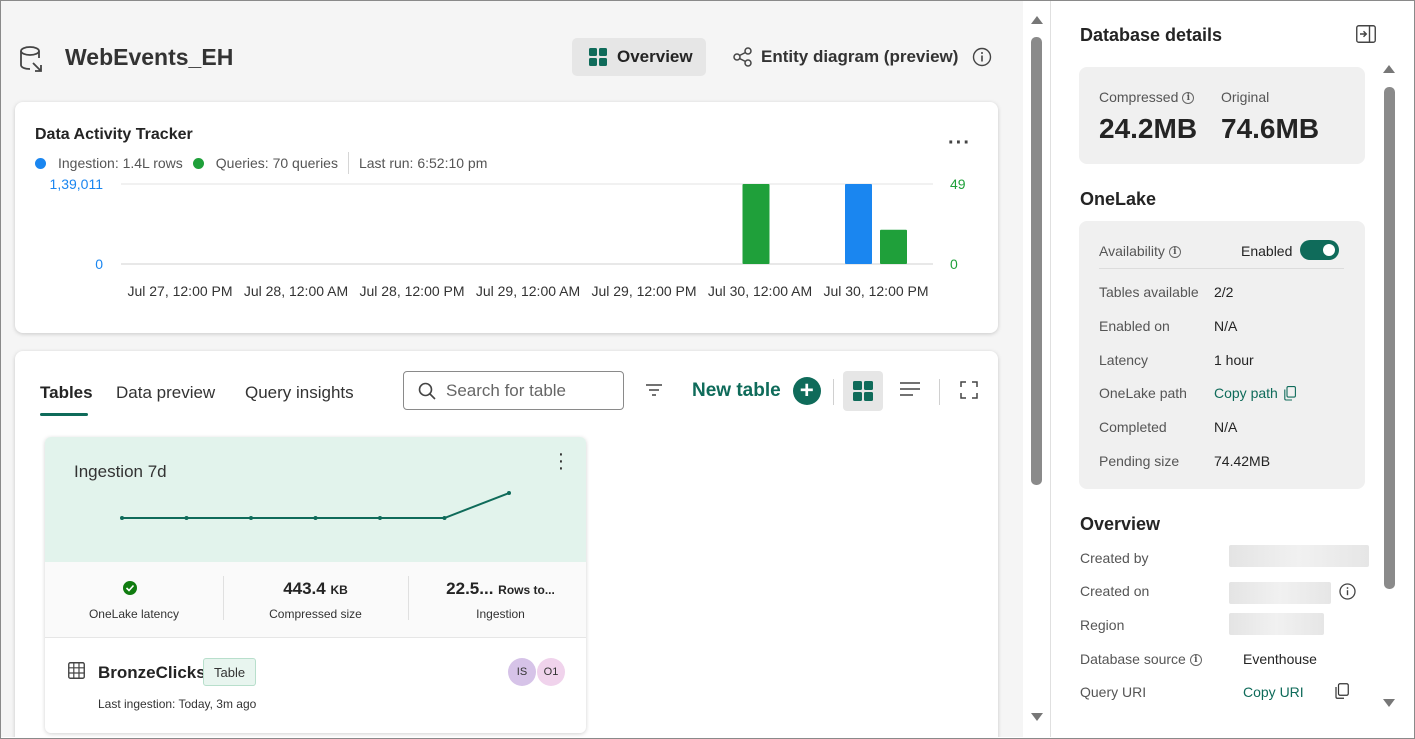 This screenshot has width=1415, height=739. I want to click on tab-tables: Tables, so click(66, 393).